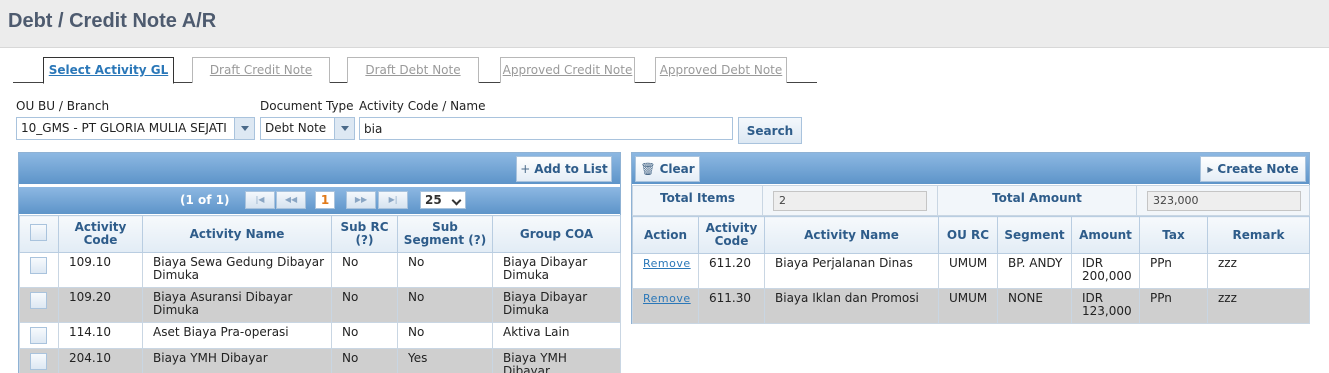  What do you see at coordinates (968, 235) in the screenshot?
I see `column-header: OU RC` at bounding box center [968, 235].